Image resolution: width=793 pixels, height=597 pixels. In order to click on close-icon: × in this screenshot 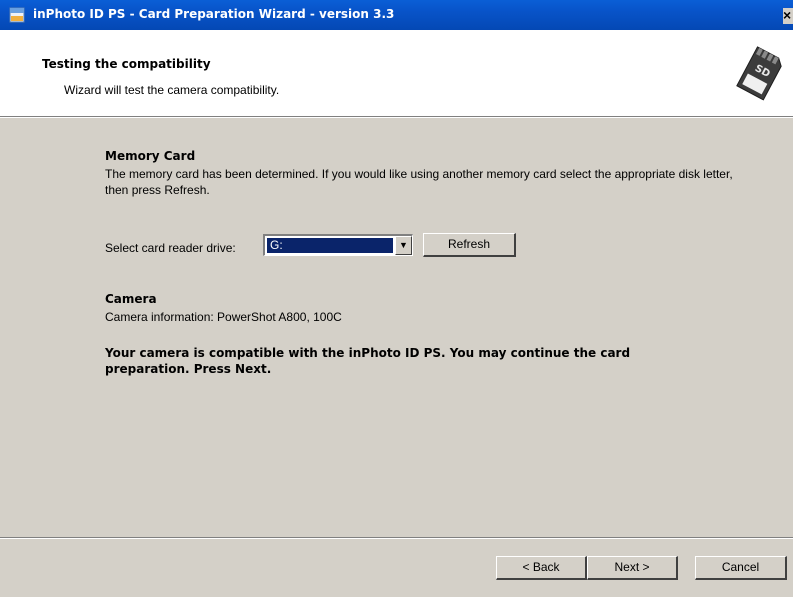, I will do `click(788, 16)`.